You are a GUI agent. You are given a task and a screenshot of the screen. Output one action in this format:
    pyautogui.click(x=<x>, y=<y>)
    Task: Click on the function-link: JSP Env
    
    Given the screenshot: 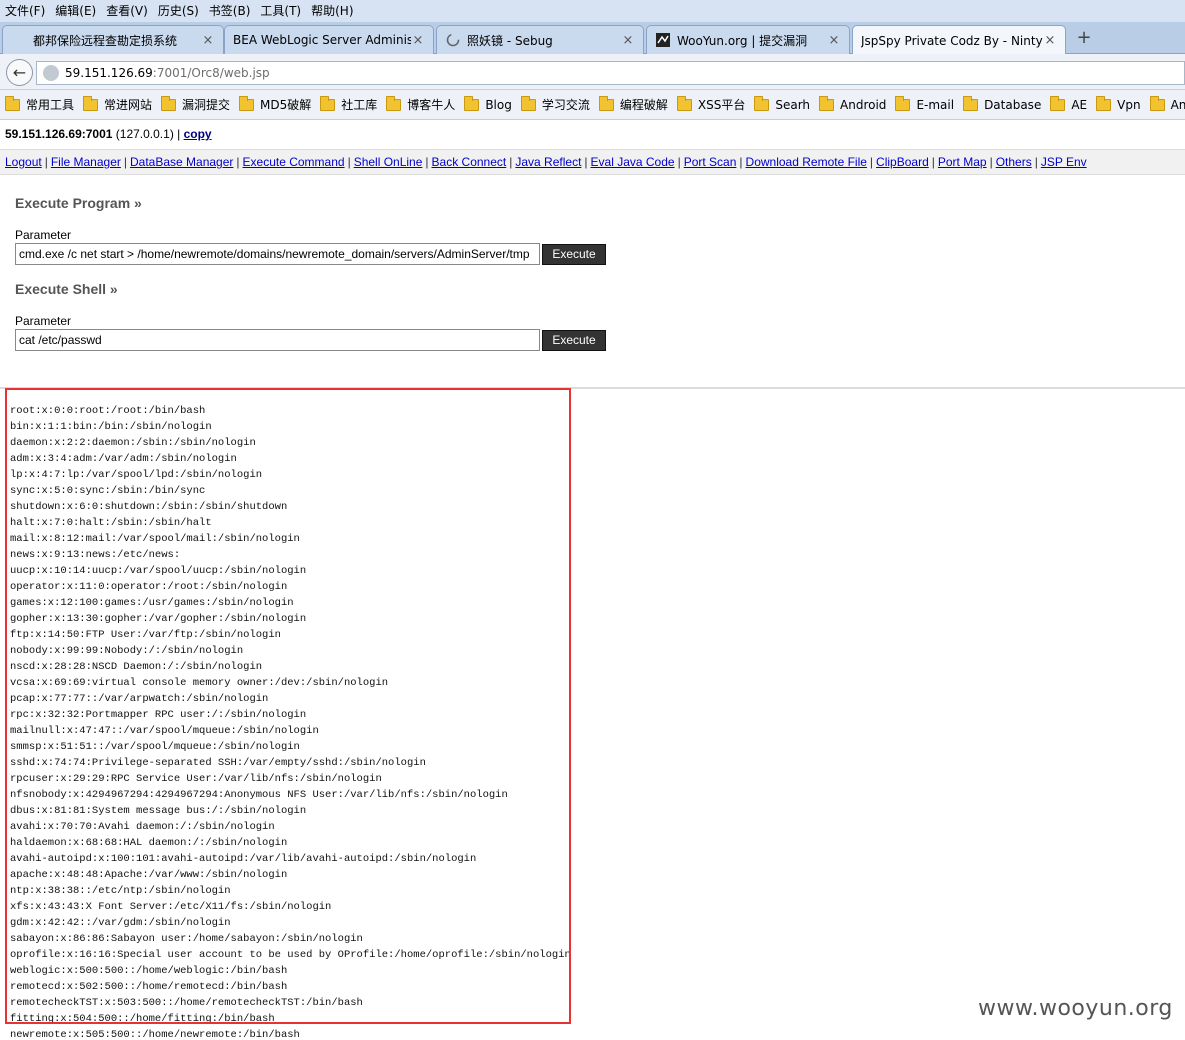 What is the action you would take?
    pyautogui.click(x=1064, y=162)
    